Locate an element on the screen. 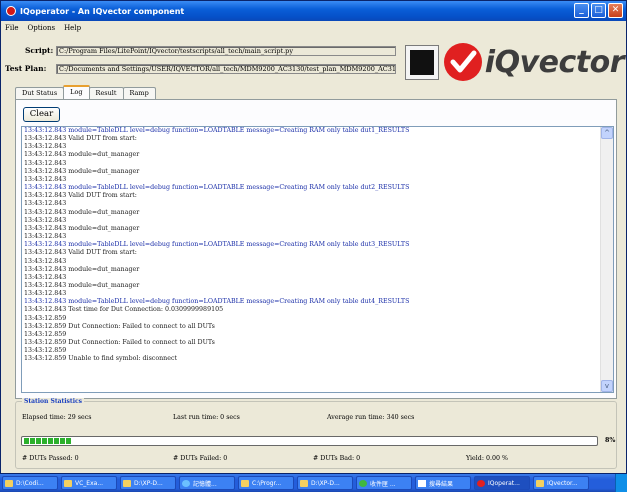 This screenshot has height=492, width=627. app-icon is located at coordinates (11, 11).